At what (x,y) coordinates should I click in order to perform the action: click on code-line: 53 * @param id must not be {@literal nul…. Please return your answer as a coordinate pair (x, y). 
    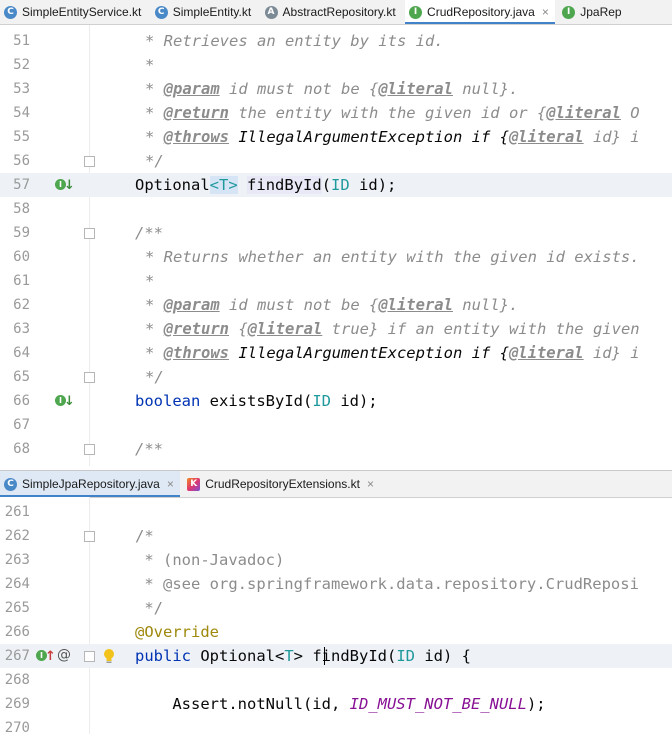
    Looking at the image, I should click on (336, 89).